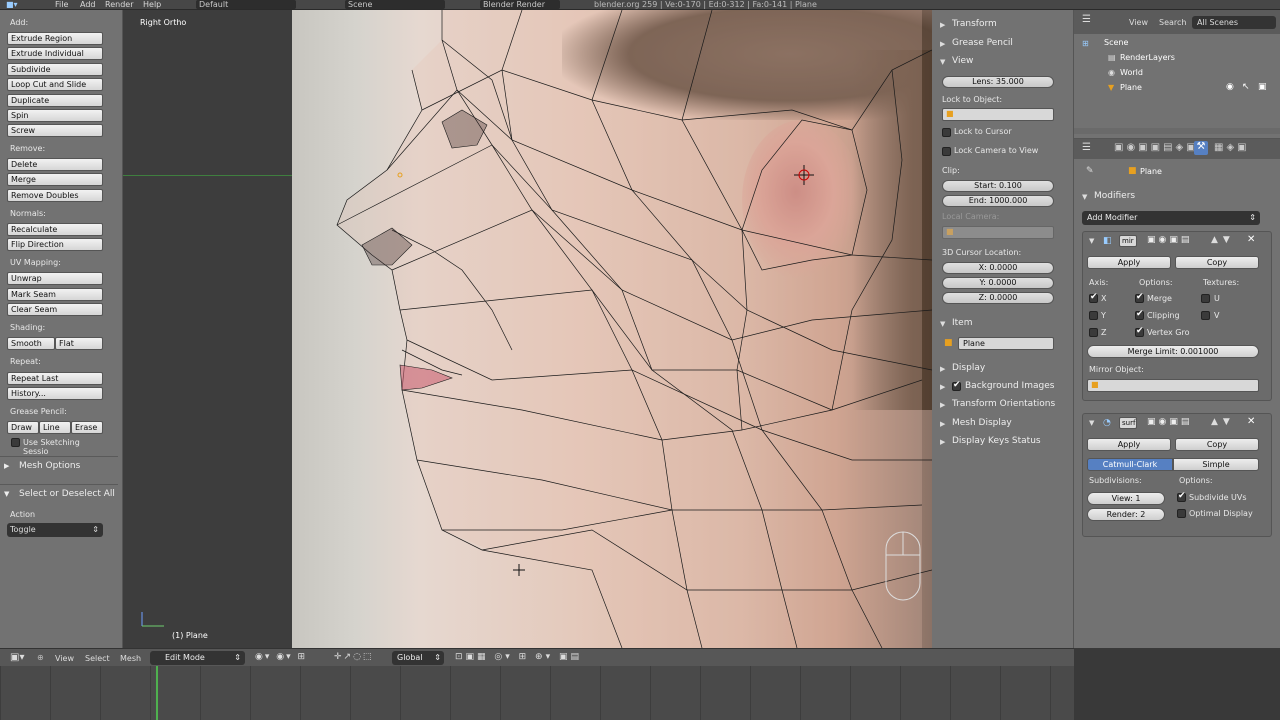 This screenshot has width=1280, height=720. What do you see at coordinates (1126, 514) in the screenshot?
I see `subdiv-render-field: Render: 2` at bounding box center [1126, 514].